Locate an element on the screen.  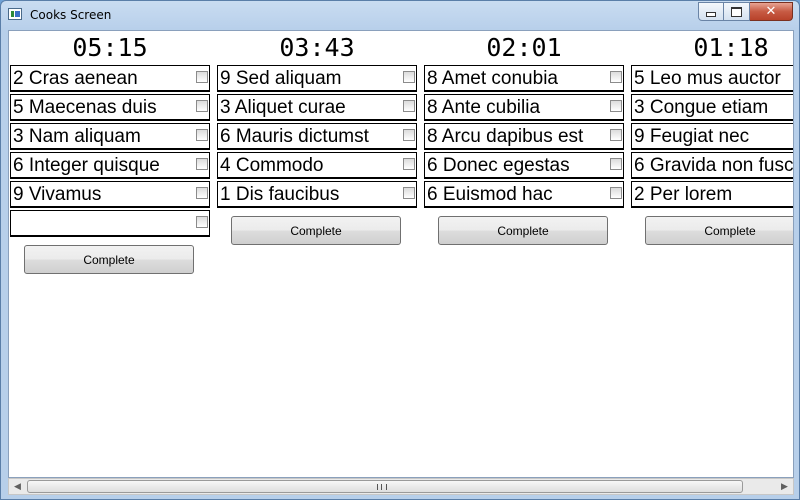
order-timer: 03:43 is located at coordinates (317, 47).